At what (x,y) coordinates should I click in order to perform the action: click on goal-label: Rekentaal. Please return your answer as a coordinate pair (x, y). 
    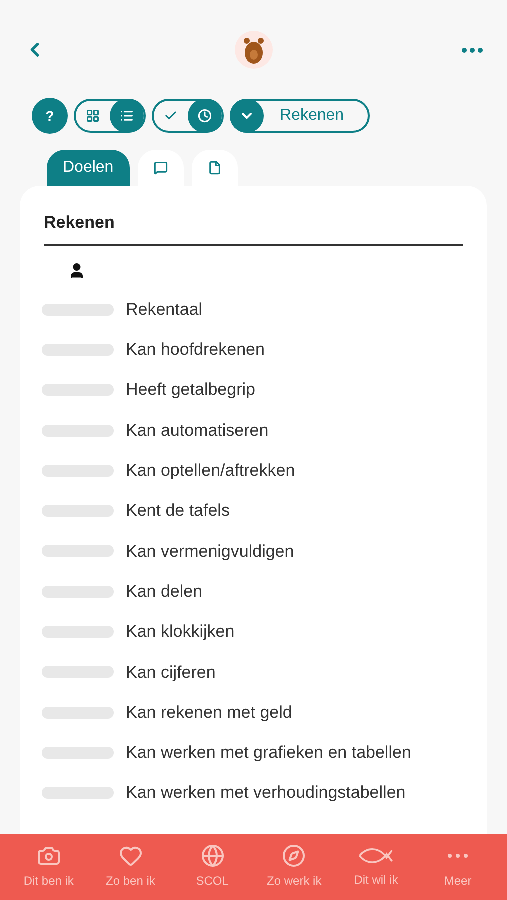
    Looking at the image, I should click on (164, 309).